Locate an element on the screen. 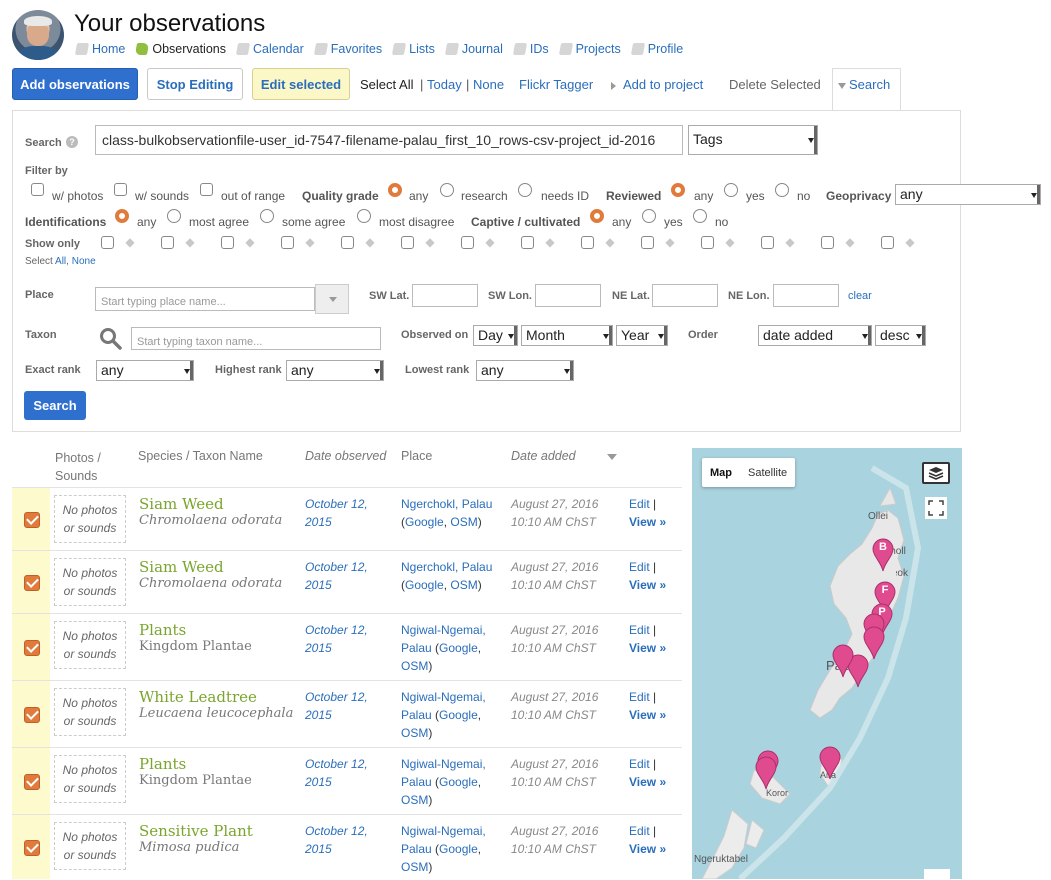 The image size is (1051, 880). select-all-taxa-link: All is located at coordinates (60, 261).